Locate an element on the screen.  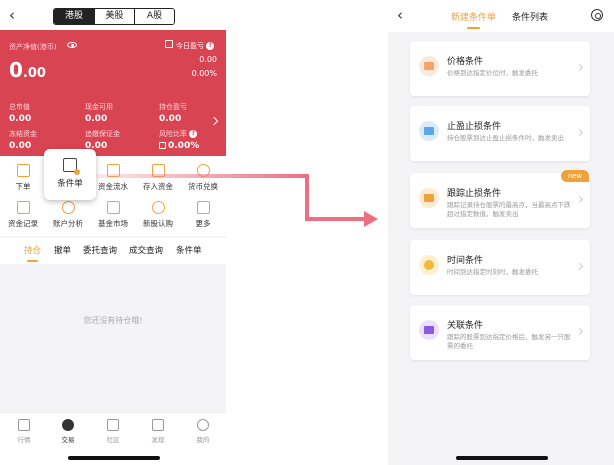
market-segment: 港股 美股 A股 is located at coordinates (114, 16).